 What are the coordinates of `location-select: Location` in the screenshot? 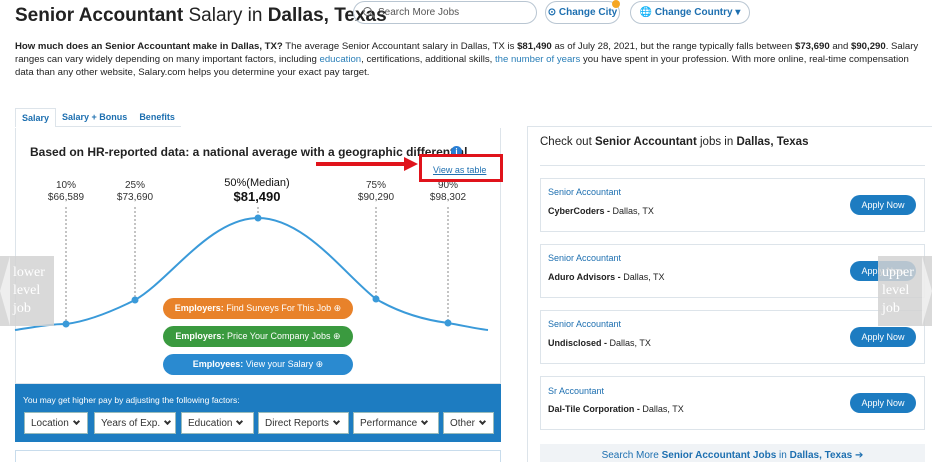 It's located at (56, 423).